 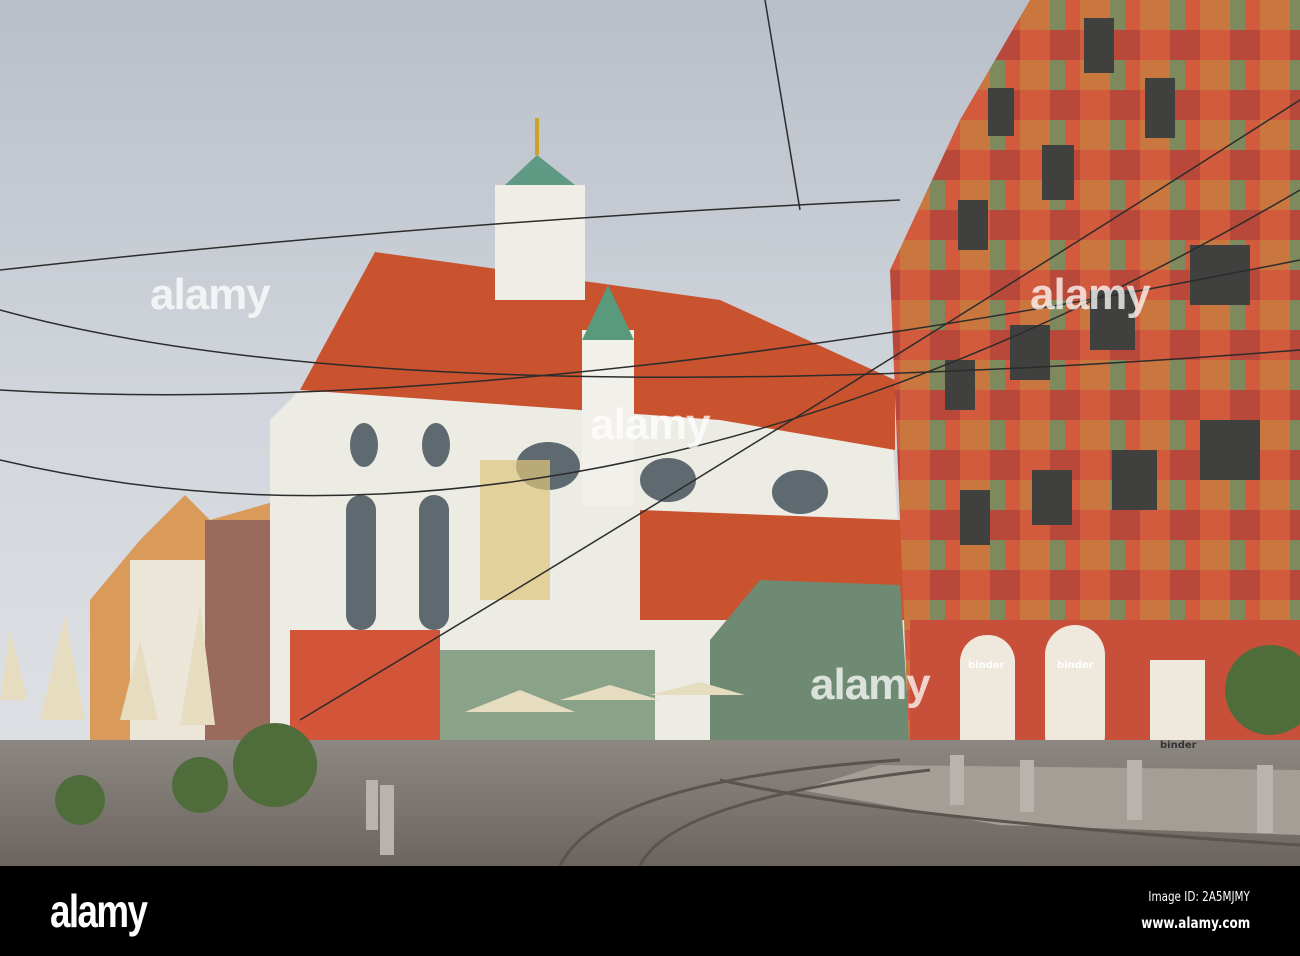 I want to click on church-tower, so click(x=540, y=242).